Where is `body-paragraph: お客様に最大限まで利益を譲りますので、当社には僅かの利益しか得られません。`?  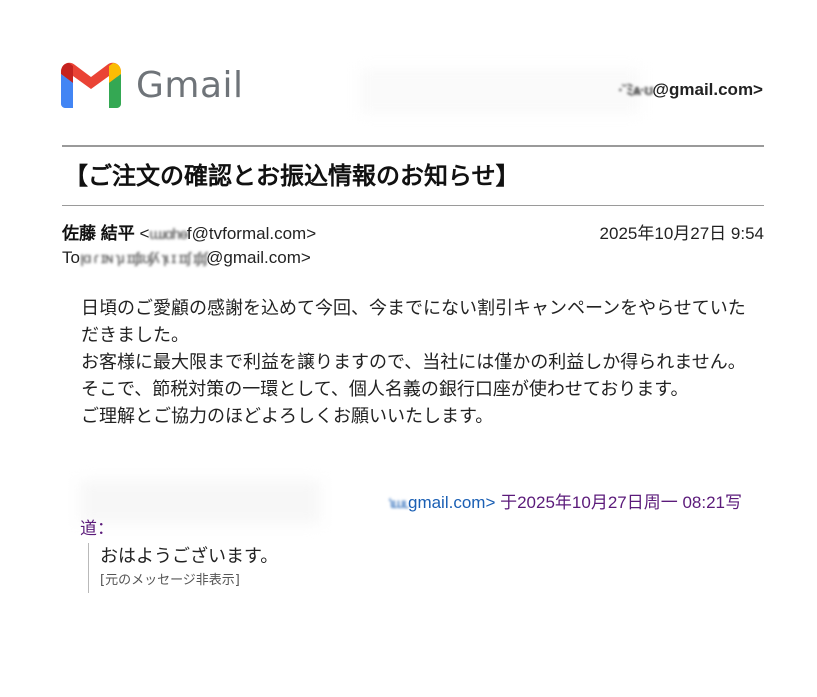
body-paragraph: お客様に最大限まで利益を譲りますので、当社には僅かの利益しか得られません。 is located at coordinates (413, 362).